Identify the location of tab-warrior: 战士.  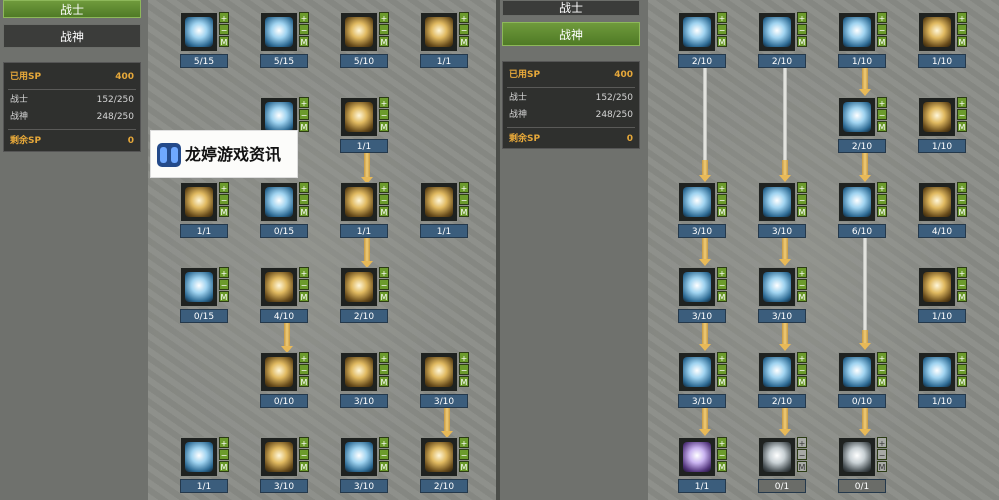
(72, 9).